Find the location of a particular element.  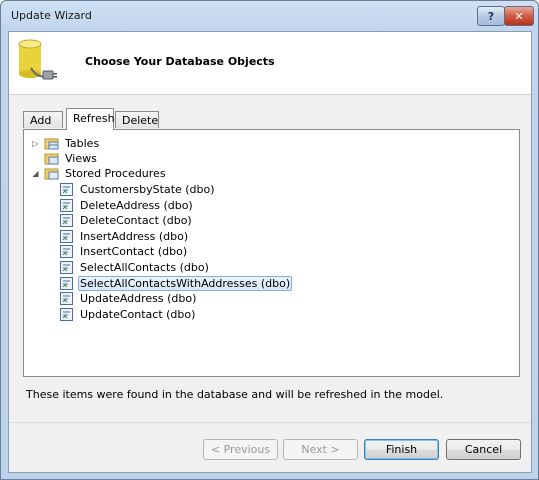

tree-node-views: Views is located at coordinates (71, 158).